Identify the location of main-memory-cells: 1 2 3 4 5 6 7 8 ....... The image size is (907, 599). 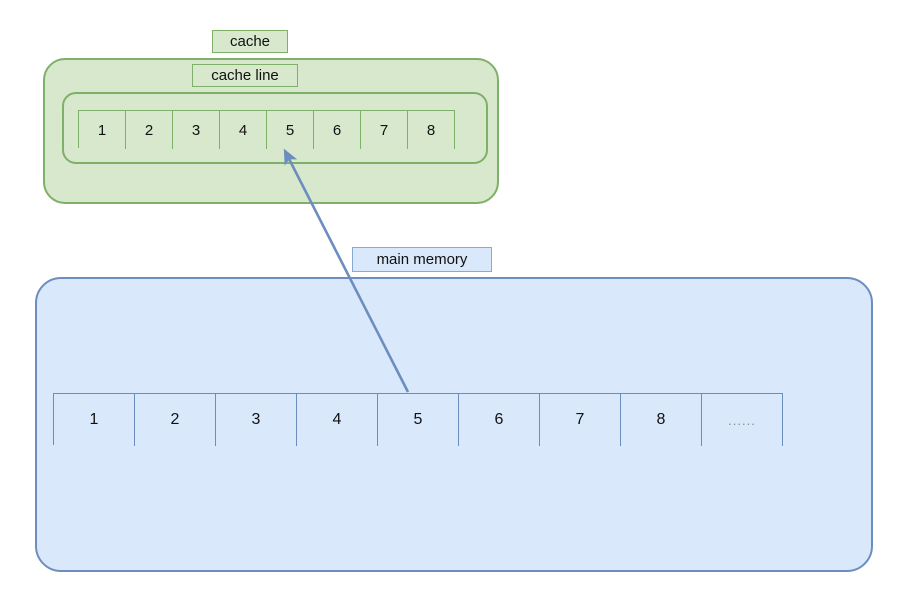
(418, 419).